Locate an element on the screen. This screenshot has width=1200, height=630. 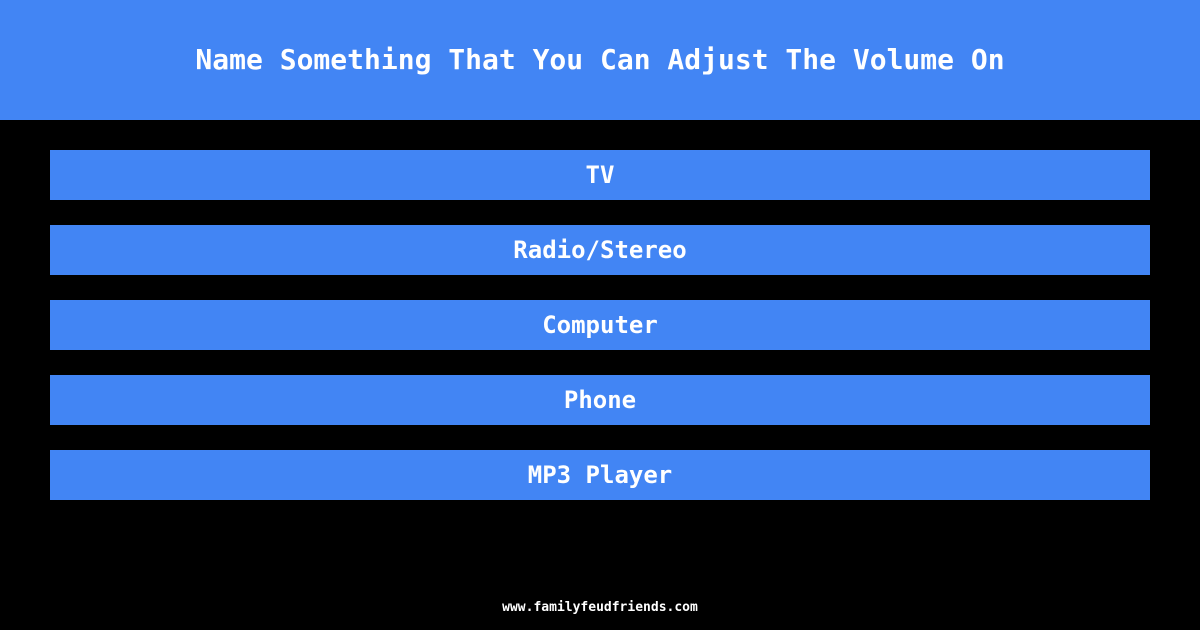
answer-row: Phone is located at coordinates (600, 400).